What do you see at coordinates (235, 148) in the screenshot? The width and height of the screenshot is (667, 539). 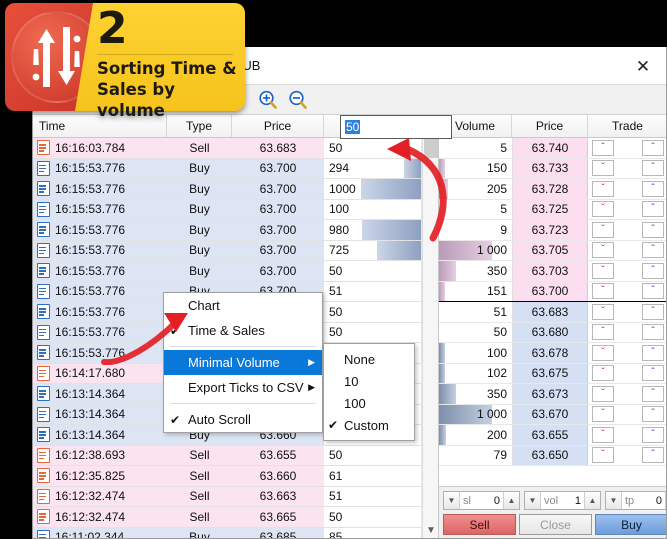 I see `table-row: 16:16:03.784 Sell 63.683 50` at bounding box center [235, 148].